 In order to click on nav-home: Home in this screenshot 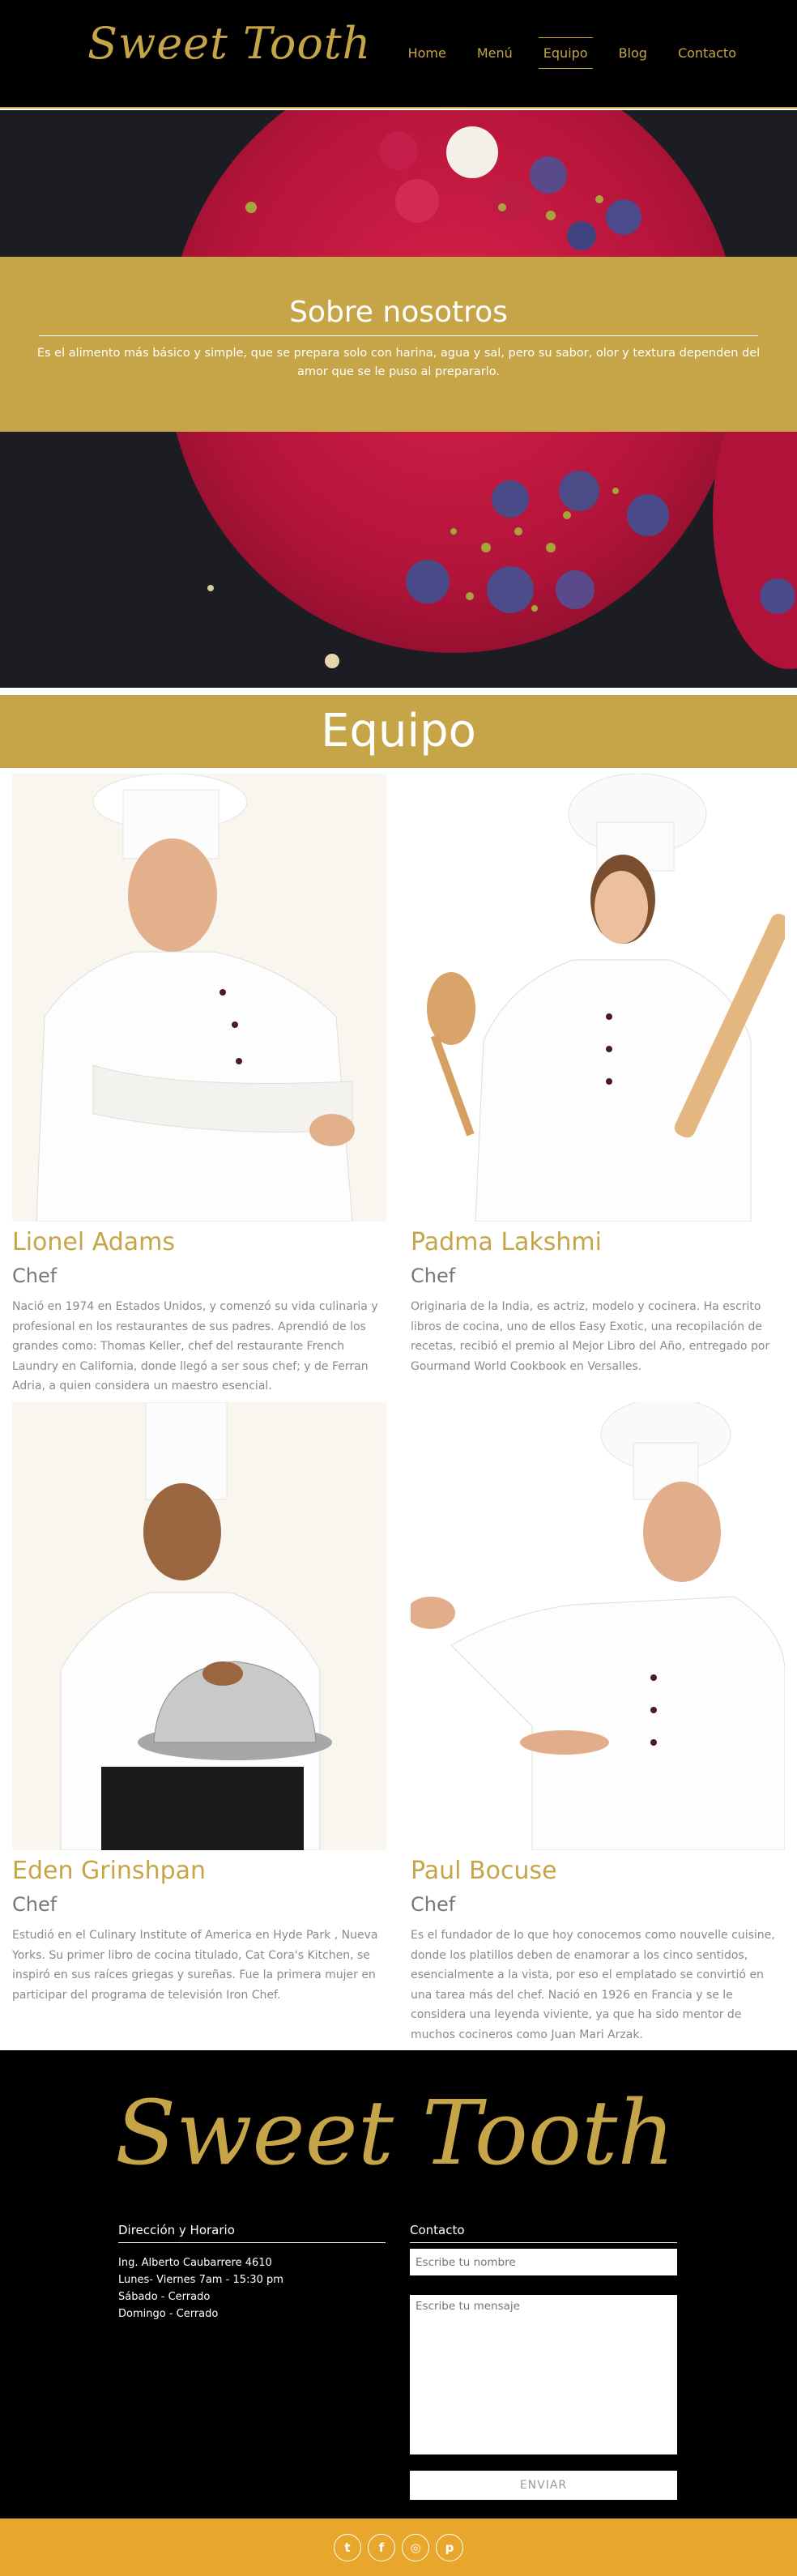, I will do `click(427, 53)`.